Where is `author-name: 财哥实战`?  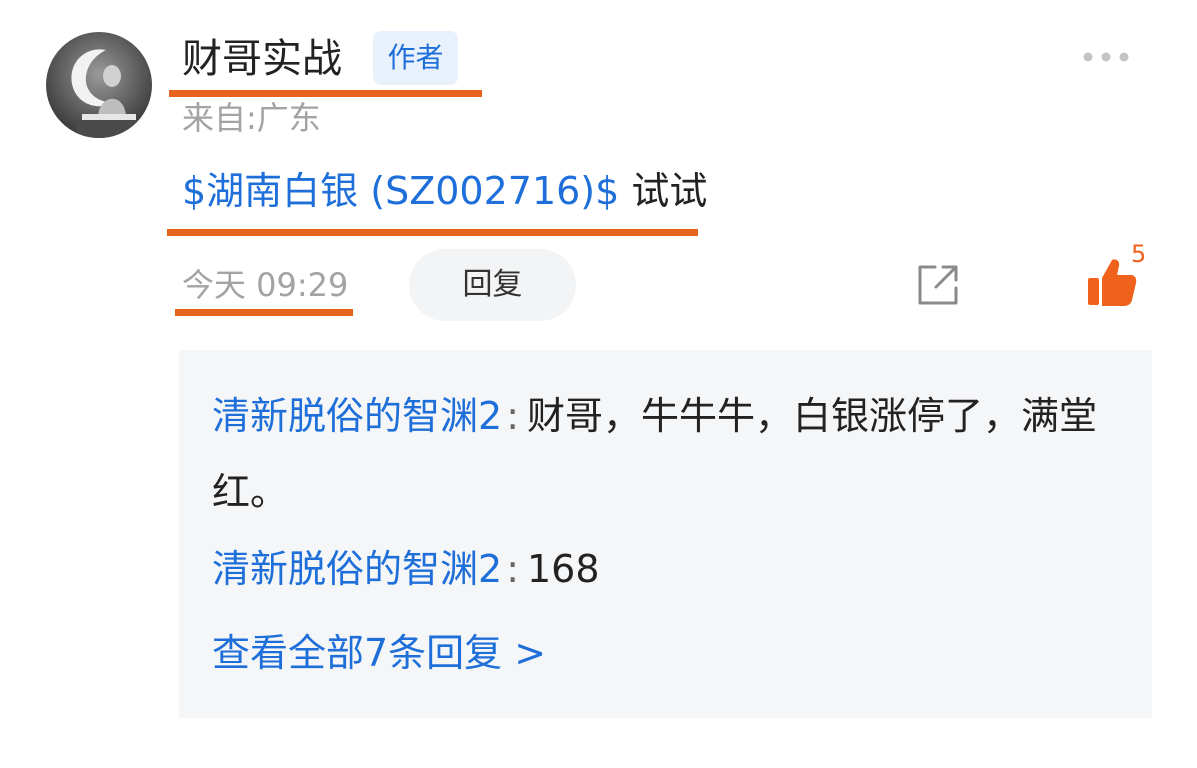 author-name: 财哥实战 is located at coordinates (262, 59).